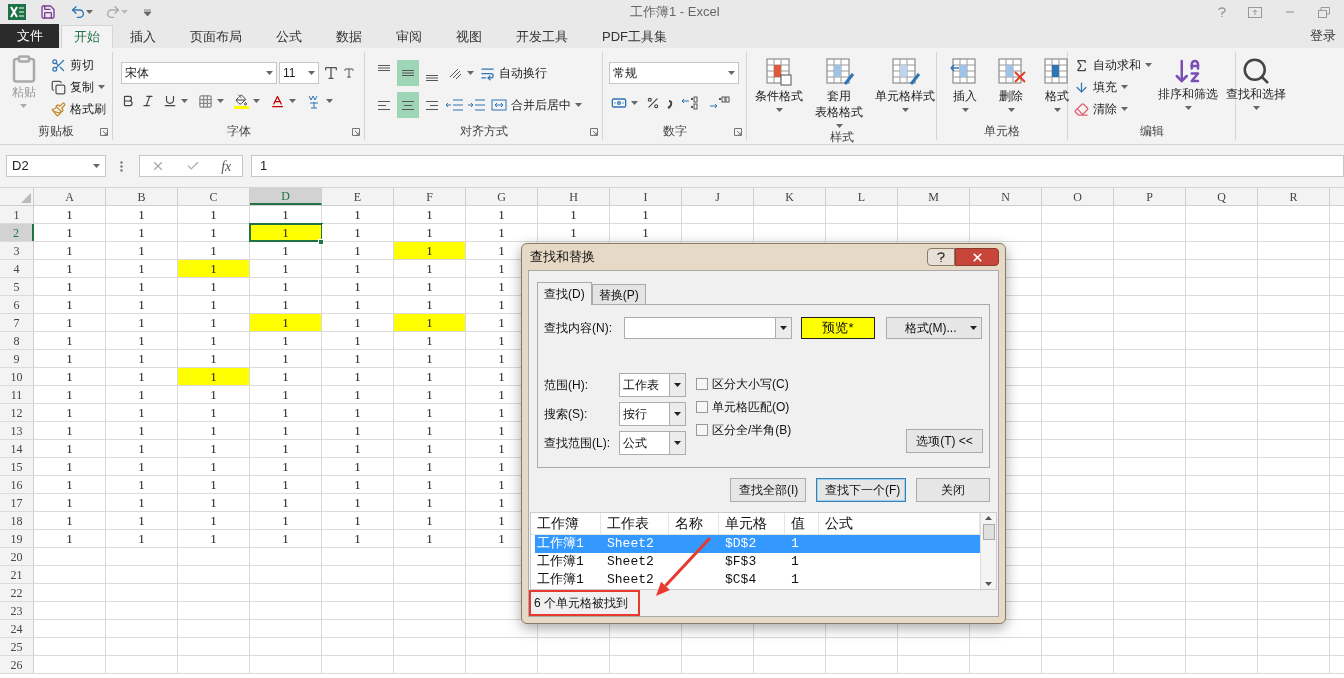 The height and width of the screenshot is (678, 1344). I want to click on ribbon-tab: PDF工具集, so click(634, 36).